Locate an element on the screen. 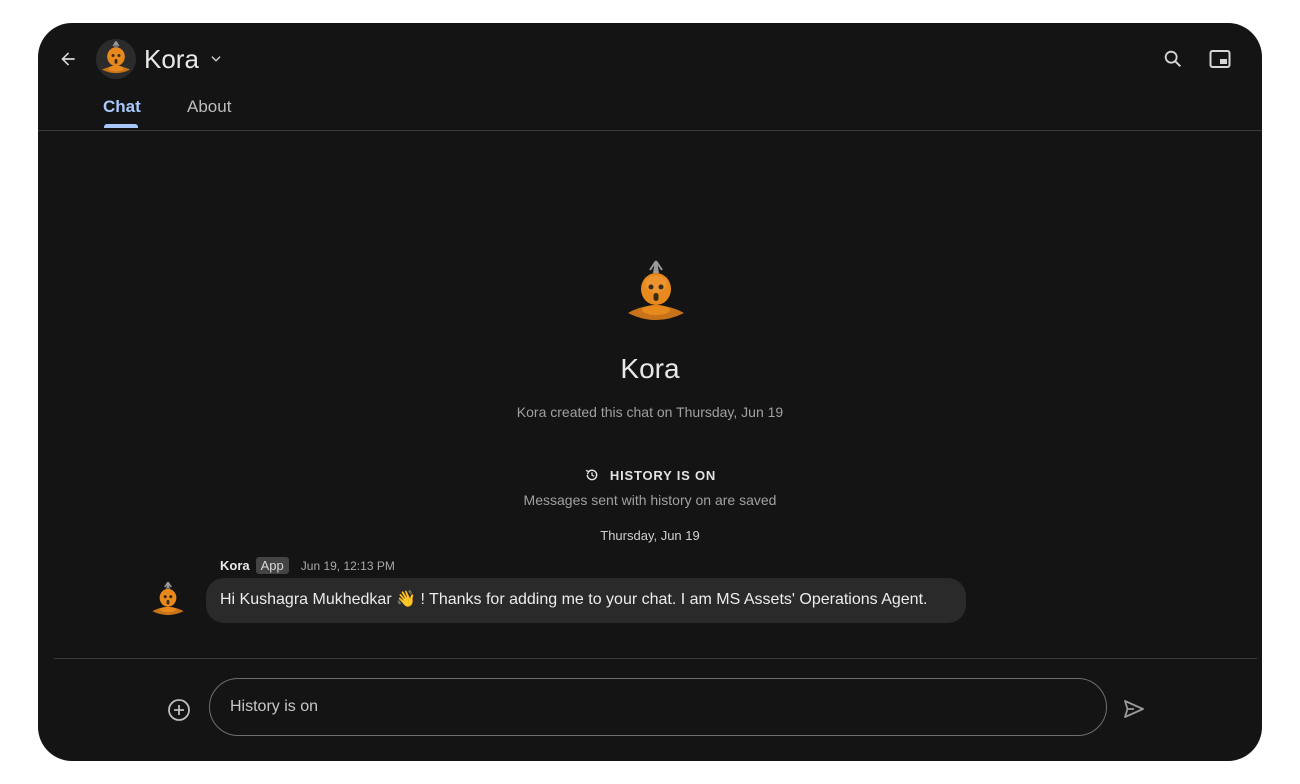 The height and width of the screenshot is (784, 1300). search-button is located at coordinates (1173, 59).